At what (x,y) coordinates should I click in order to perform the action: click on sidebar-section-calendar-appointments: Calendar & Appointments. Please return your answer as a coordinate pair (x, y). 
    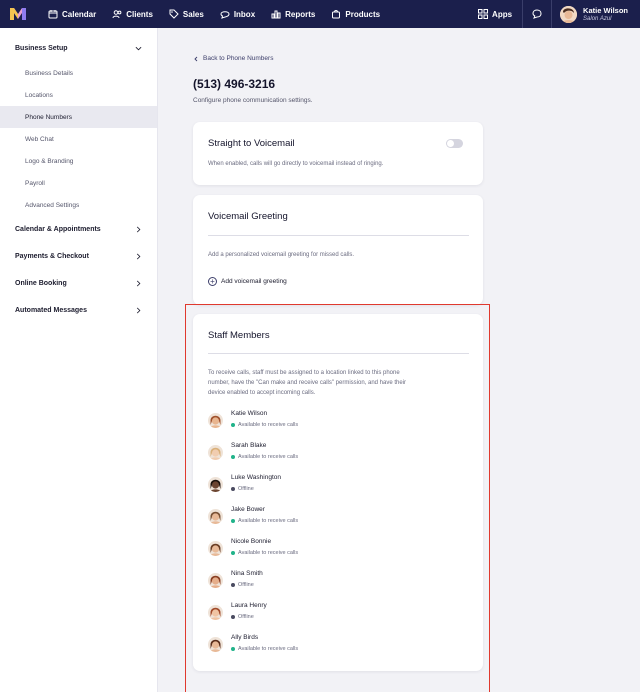
    Looking at the image, I should click on (78, 229).